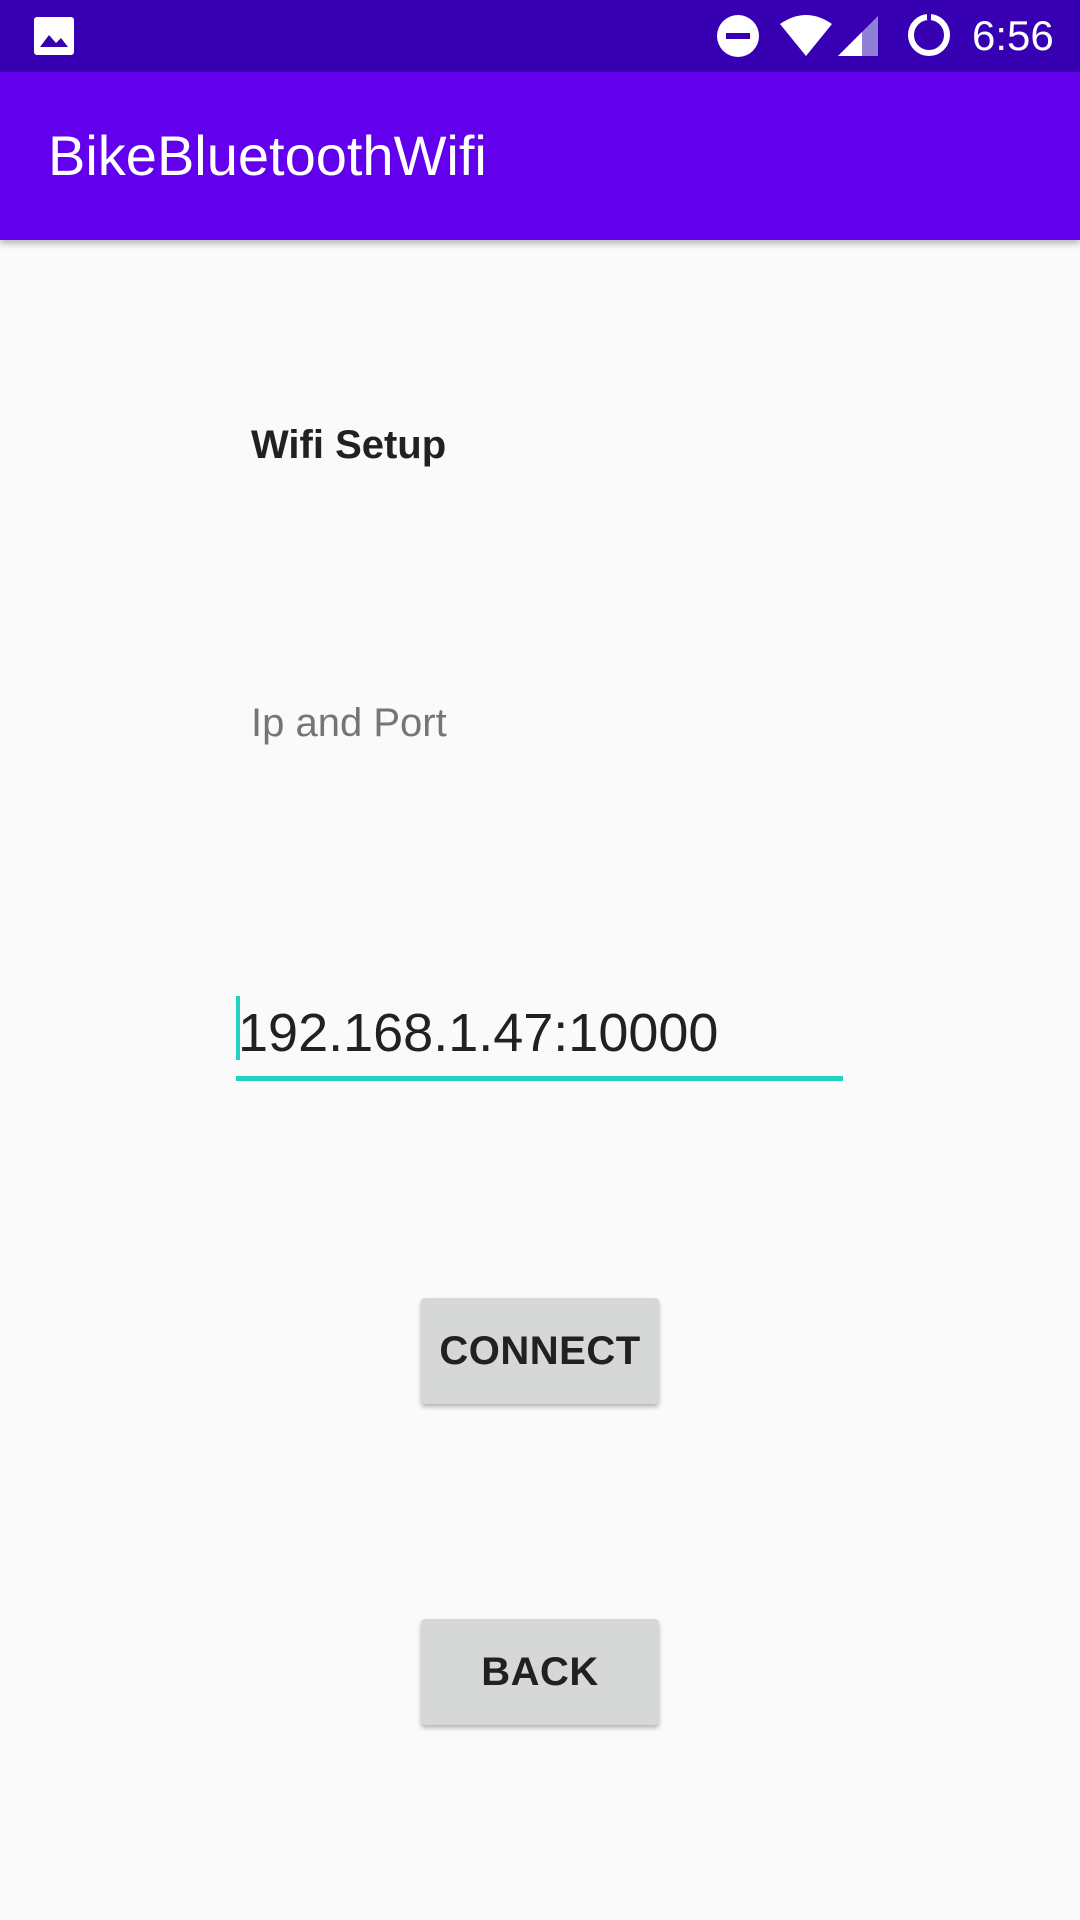  Describe the element at coordinates (540, 1672) in the screenshot. I see `back-button: BACK` at that location.